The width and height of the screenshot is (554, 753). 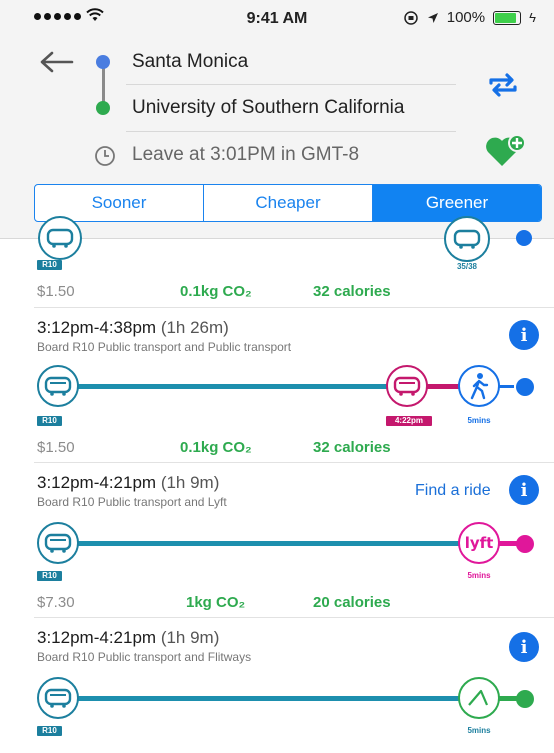 I want to click on walk-icon, so click(x=479, y=386).